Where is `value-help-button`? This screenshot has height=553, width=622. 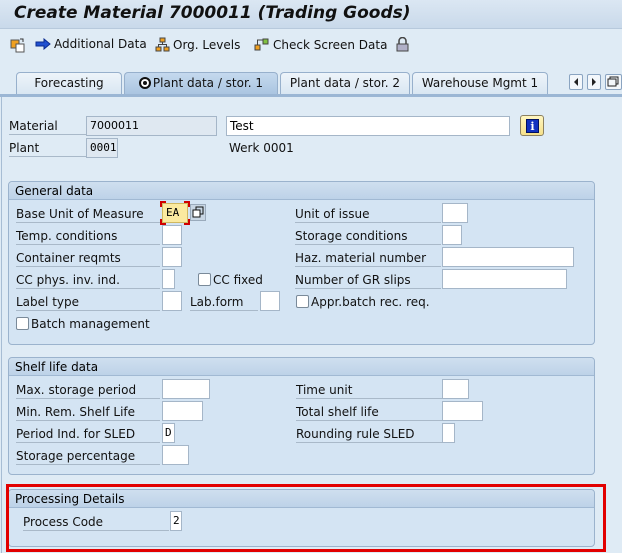 value-help-button is located at coordinates (198, 212).